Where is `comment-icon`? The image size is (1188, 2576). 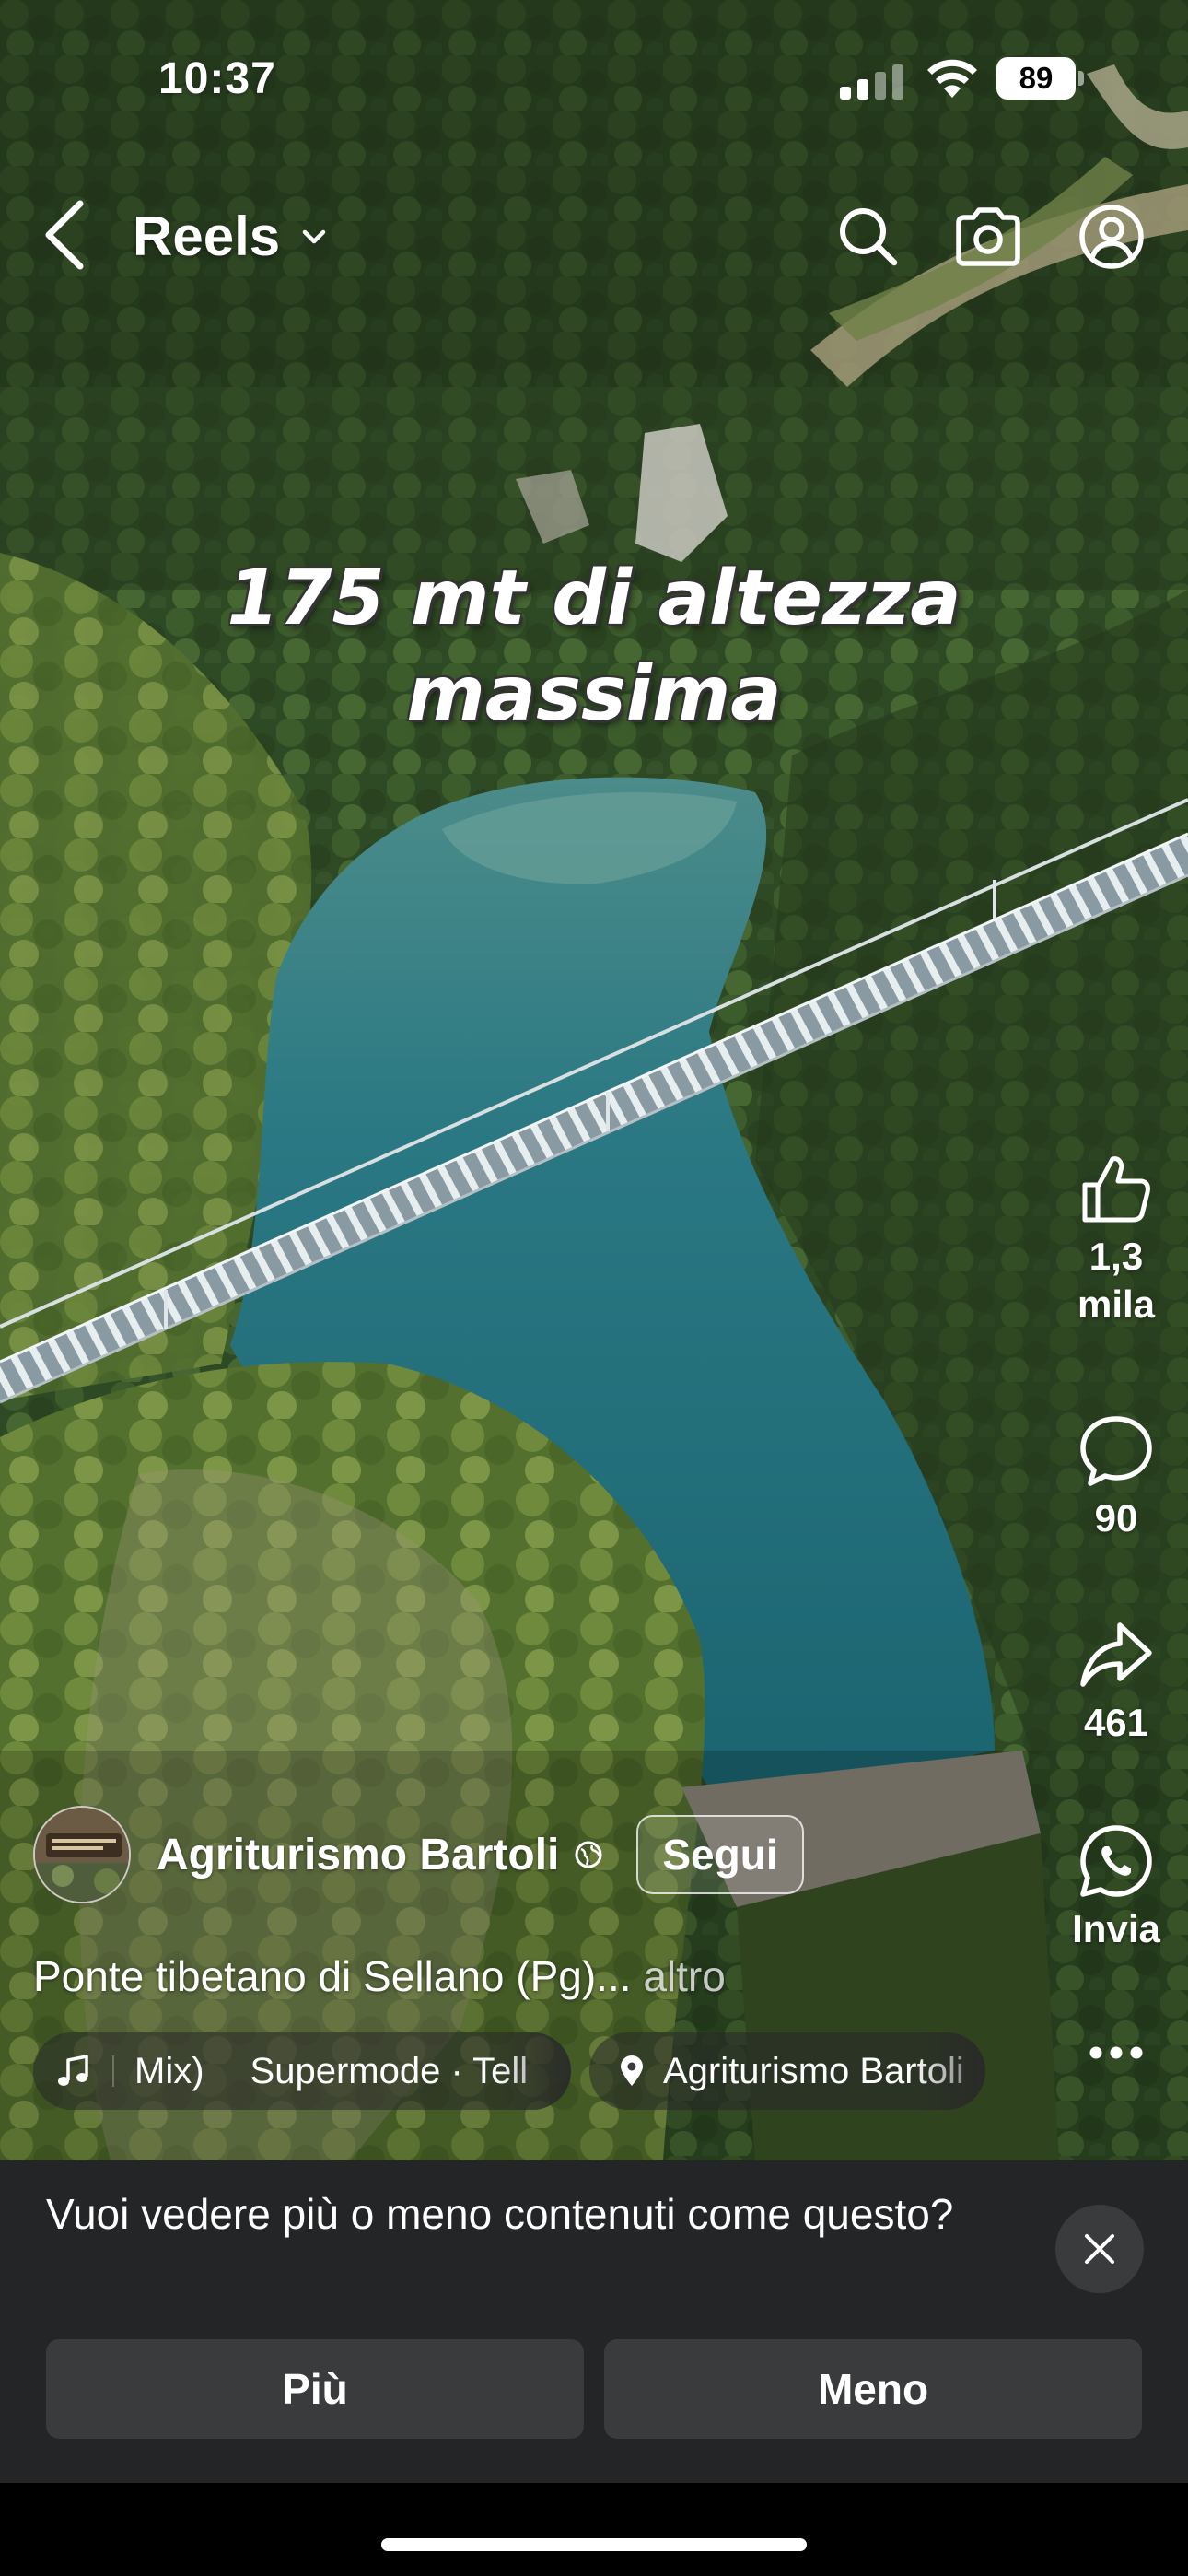 comment-icon is located at coordinates (1116, 1451).